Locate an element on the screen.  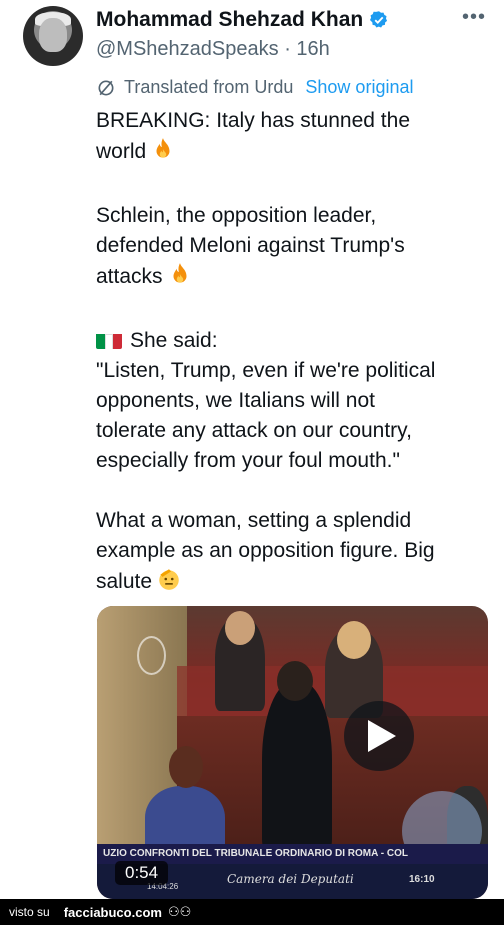
play-icon is located at coordinates (382, 736).